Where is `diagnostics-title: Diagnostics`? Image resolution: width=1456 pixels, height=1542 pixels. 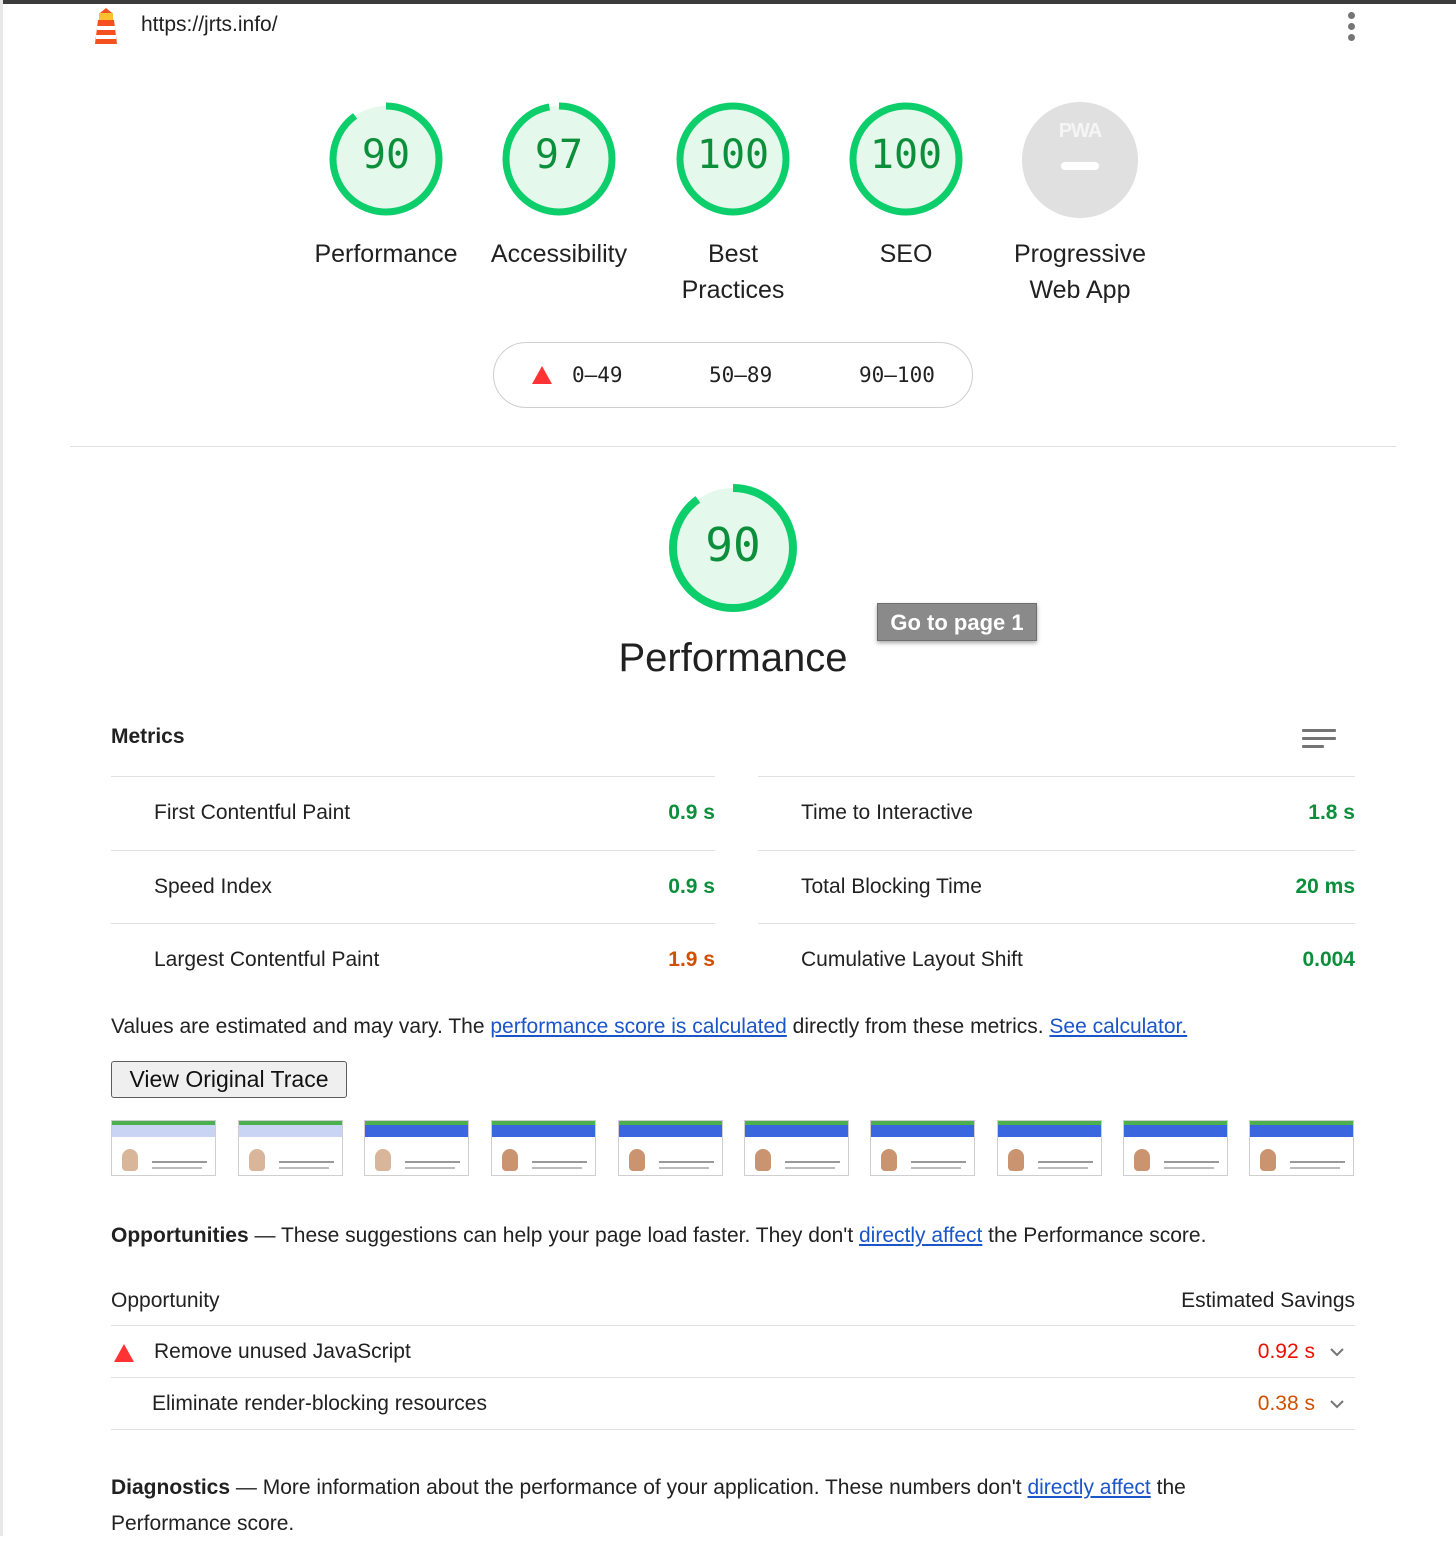 diagnostics-title: Diagnostics is located at coordinates (171, 1487).